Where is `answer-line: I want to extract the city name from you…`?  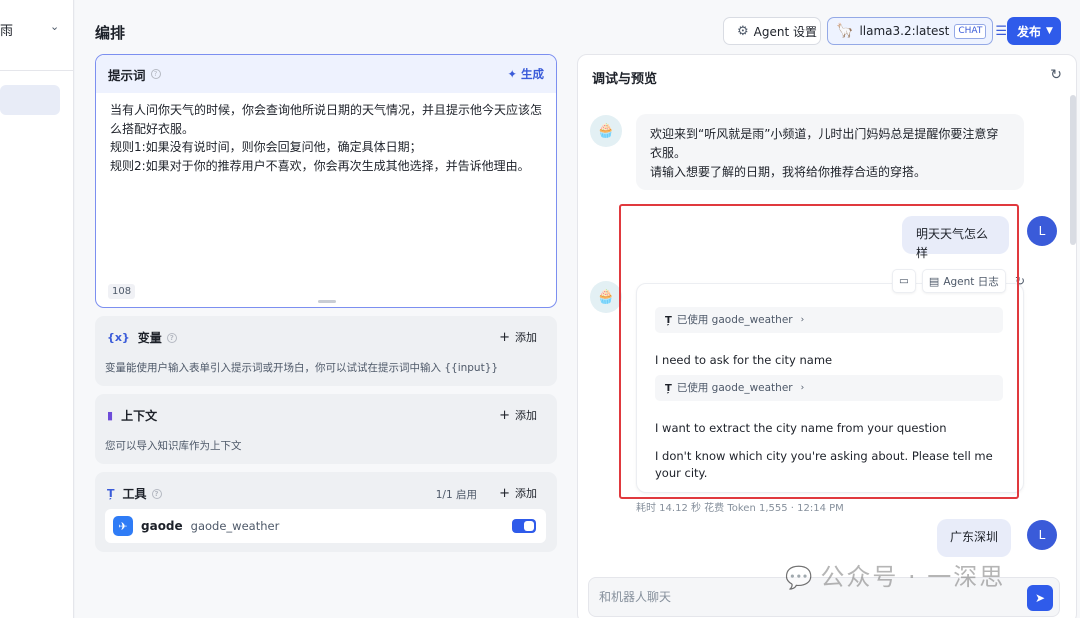 answer-line: I want to extract the city name from you… is located at coordinates (801, 428).